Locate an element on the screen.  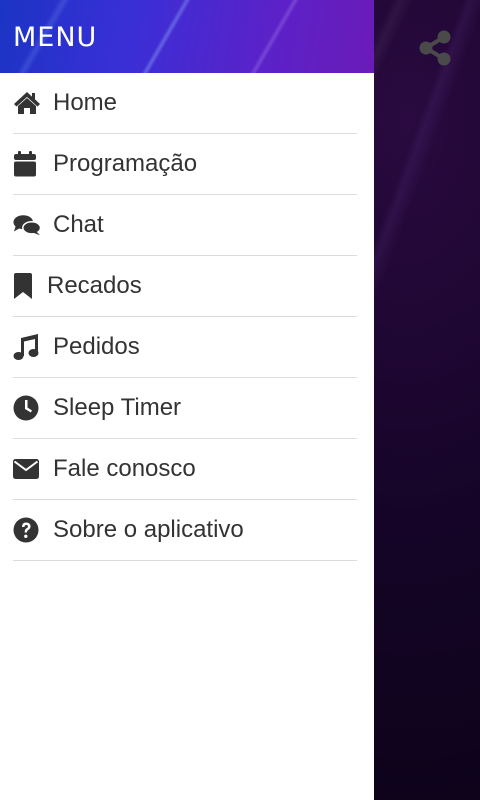
menu-item-programacao: Programação is located at coordinates (185, 164).